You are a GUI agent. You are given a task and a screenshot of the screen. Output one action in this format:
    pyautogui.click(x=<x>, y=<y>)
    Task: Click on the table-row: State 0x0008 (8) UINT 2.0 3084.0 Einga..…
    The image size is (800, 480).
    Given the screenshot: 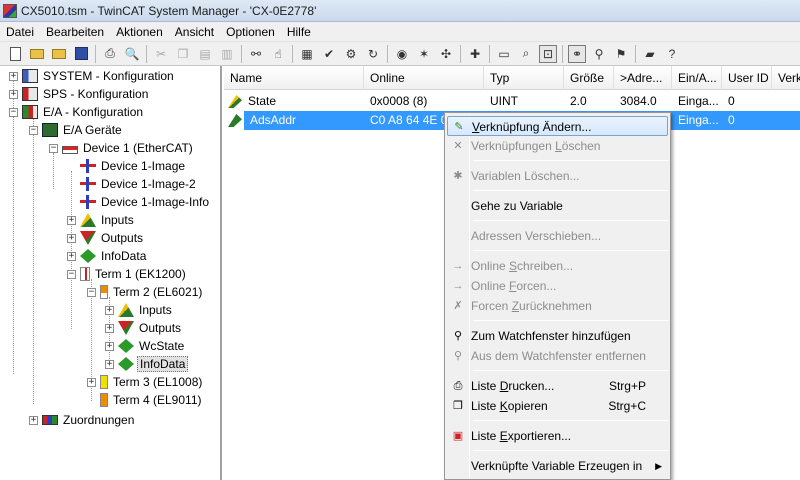 What is the action you would take?
    pyautogui.click(x=512, y=101)
    